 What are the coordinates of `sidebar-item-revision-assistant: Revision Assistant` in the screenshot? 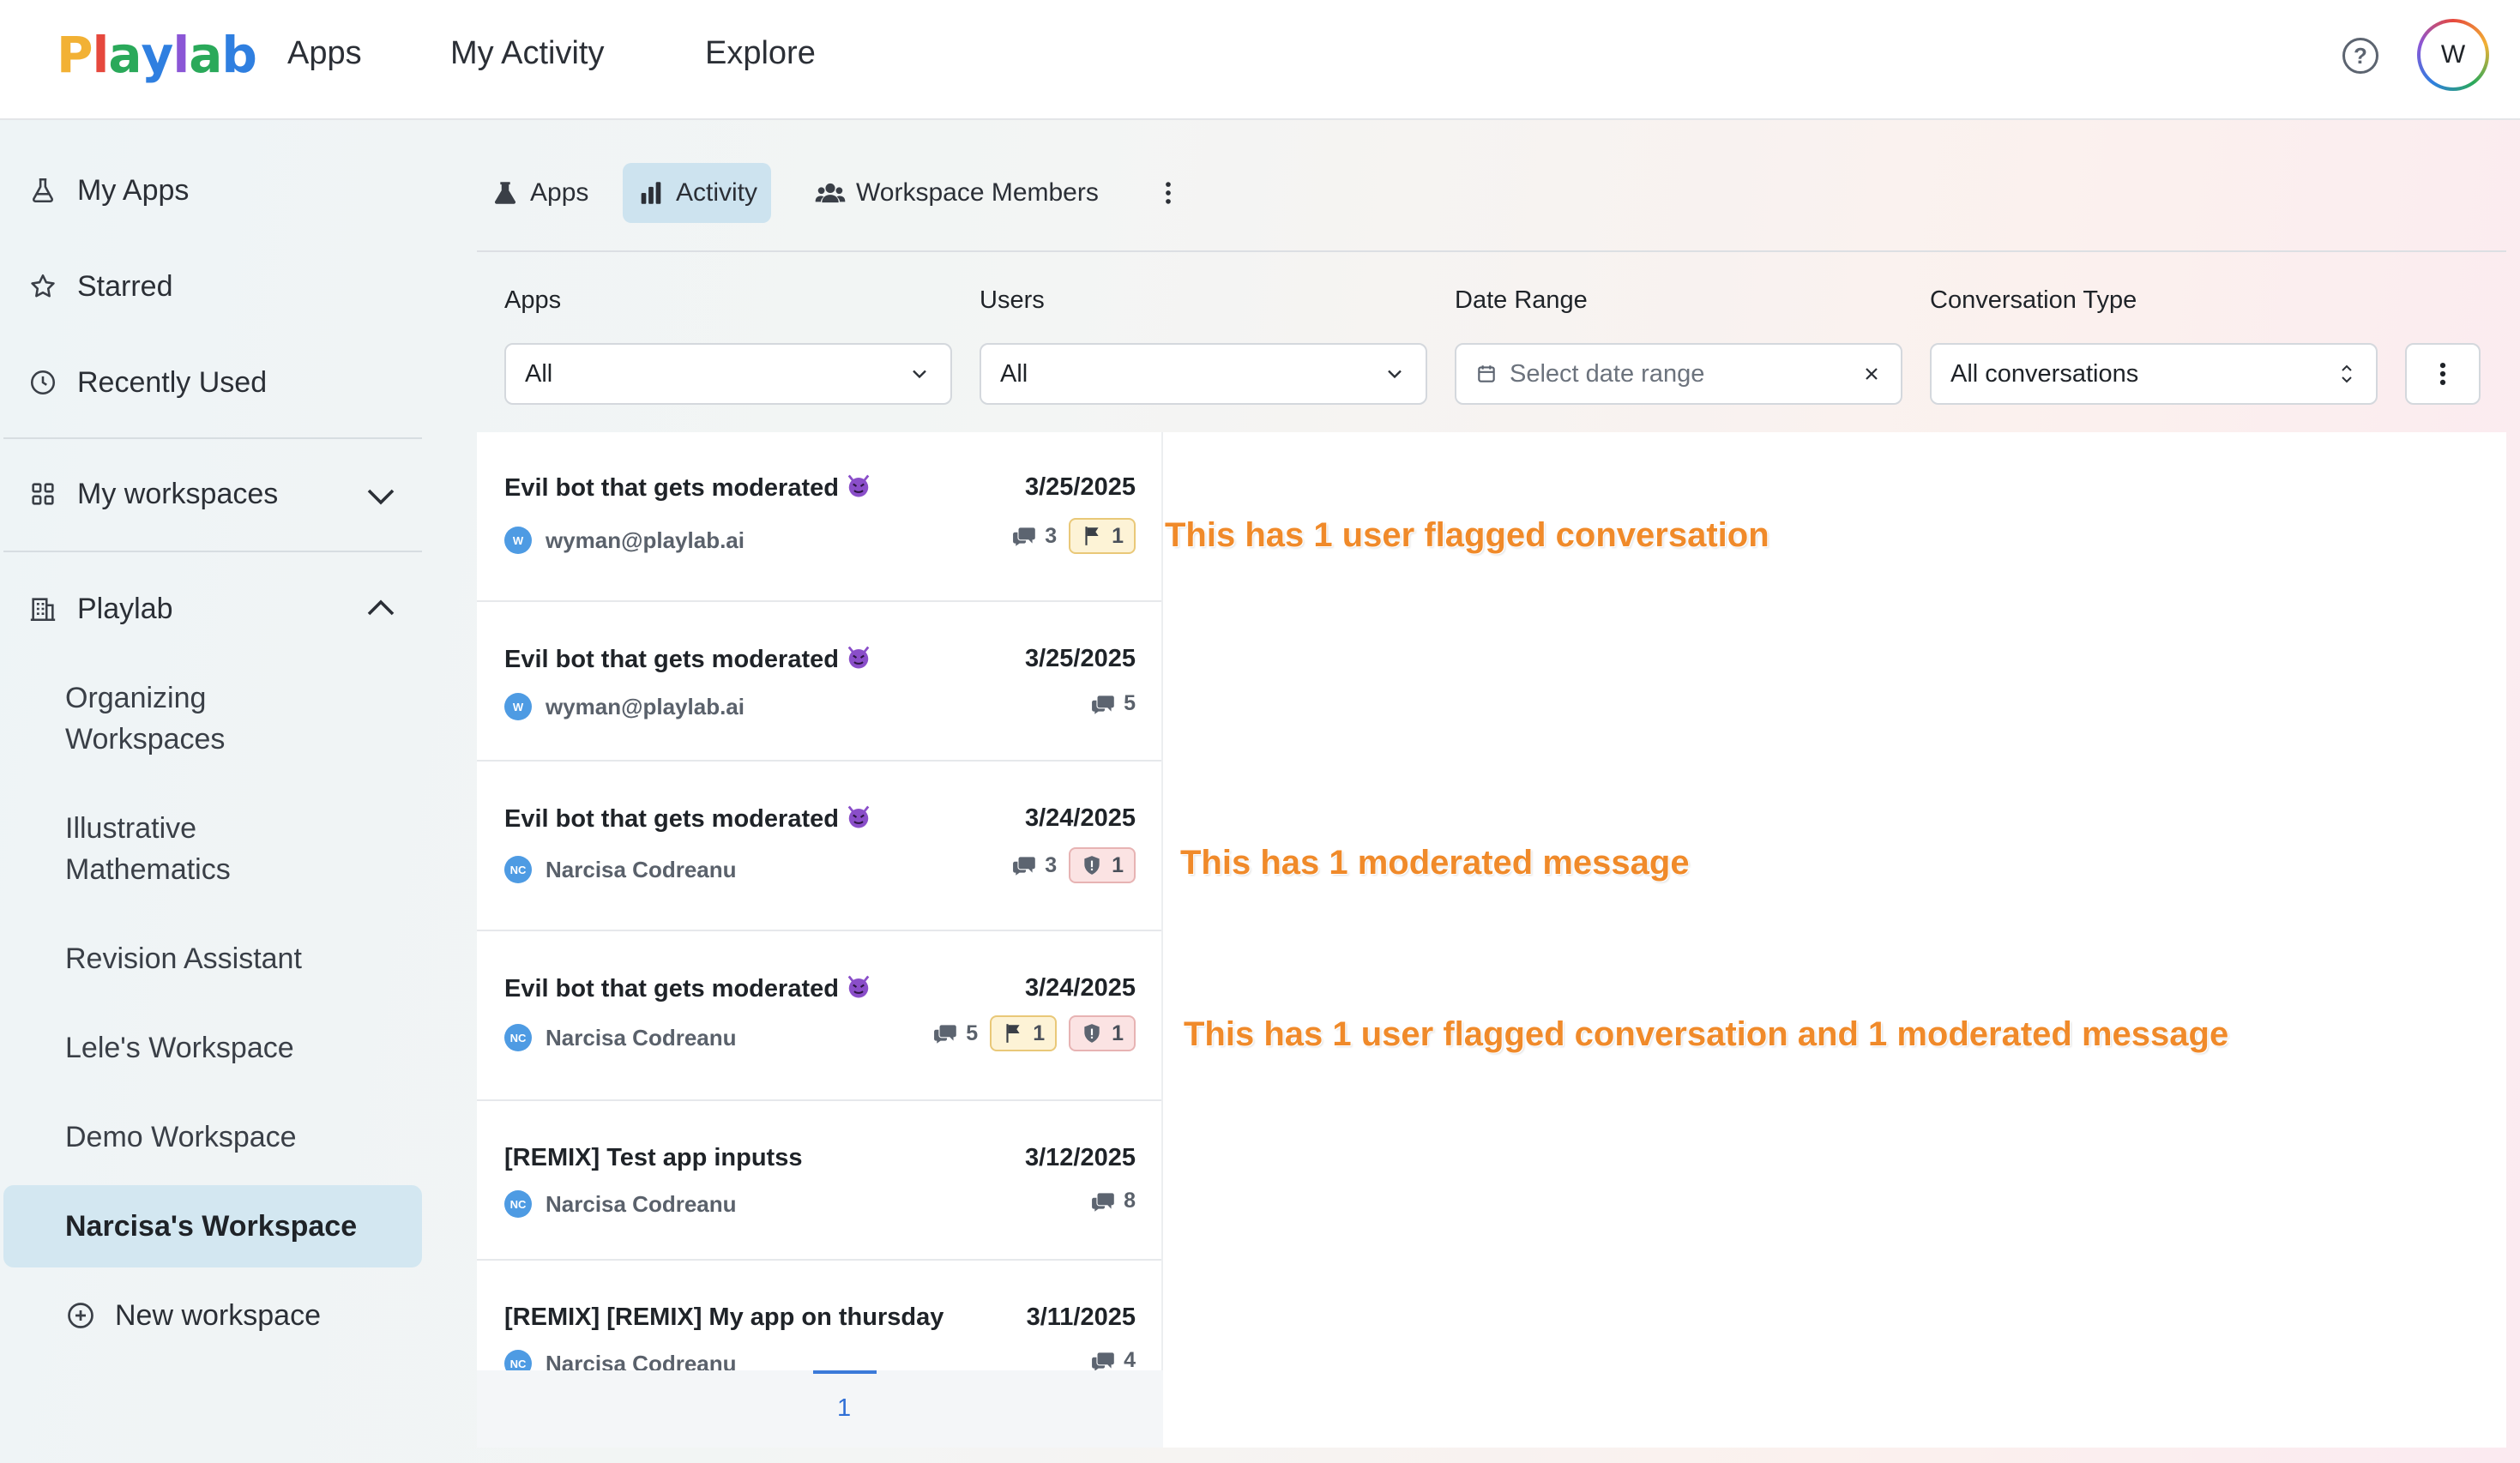 It's located at (213, 959).